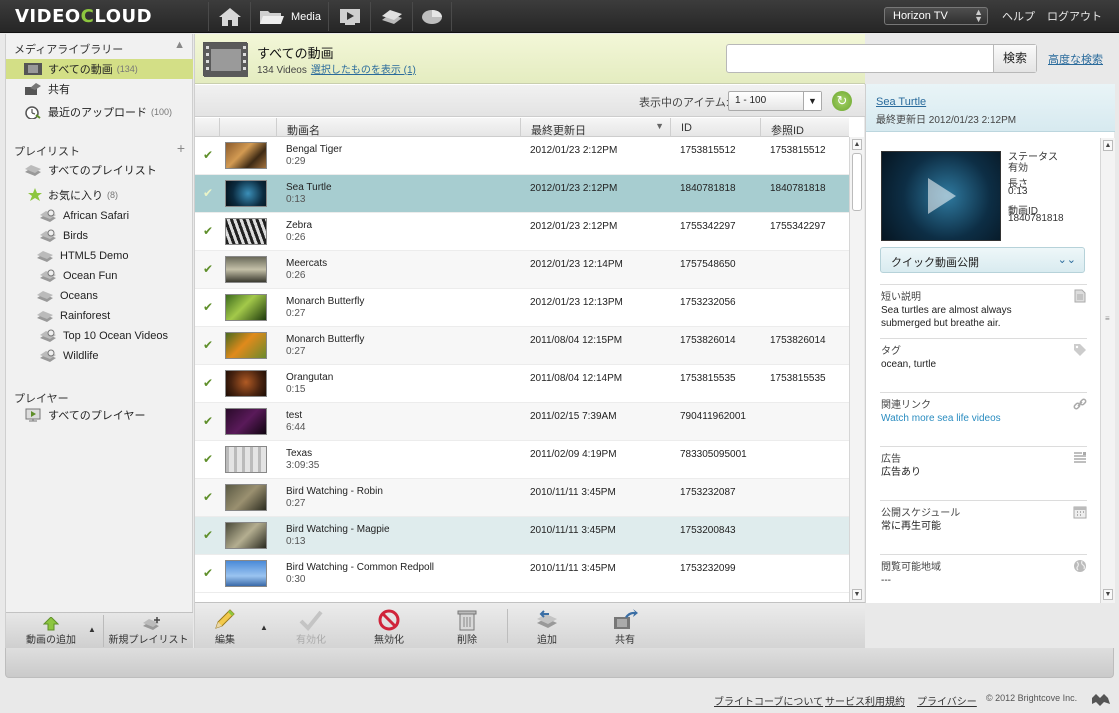  I want to click on player-icon, so click(33, 415).